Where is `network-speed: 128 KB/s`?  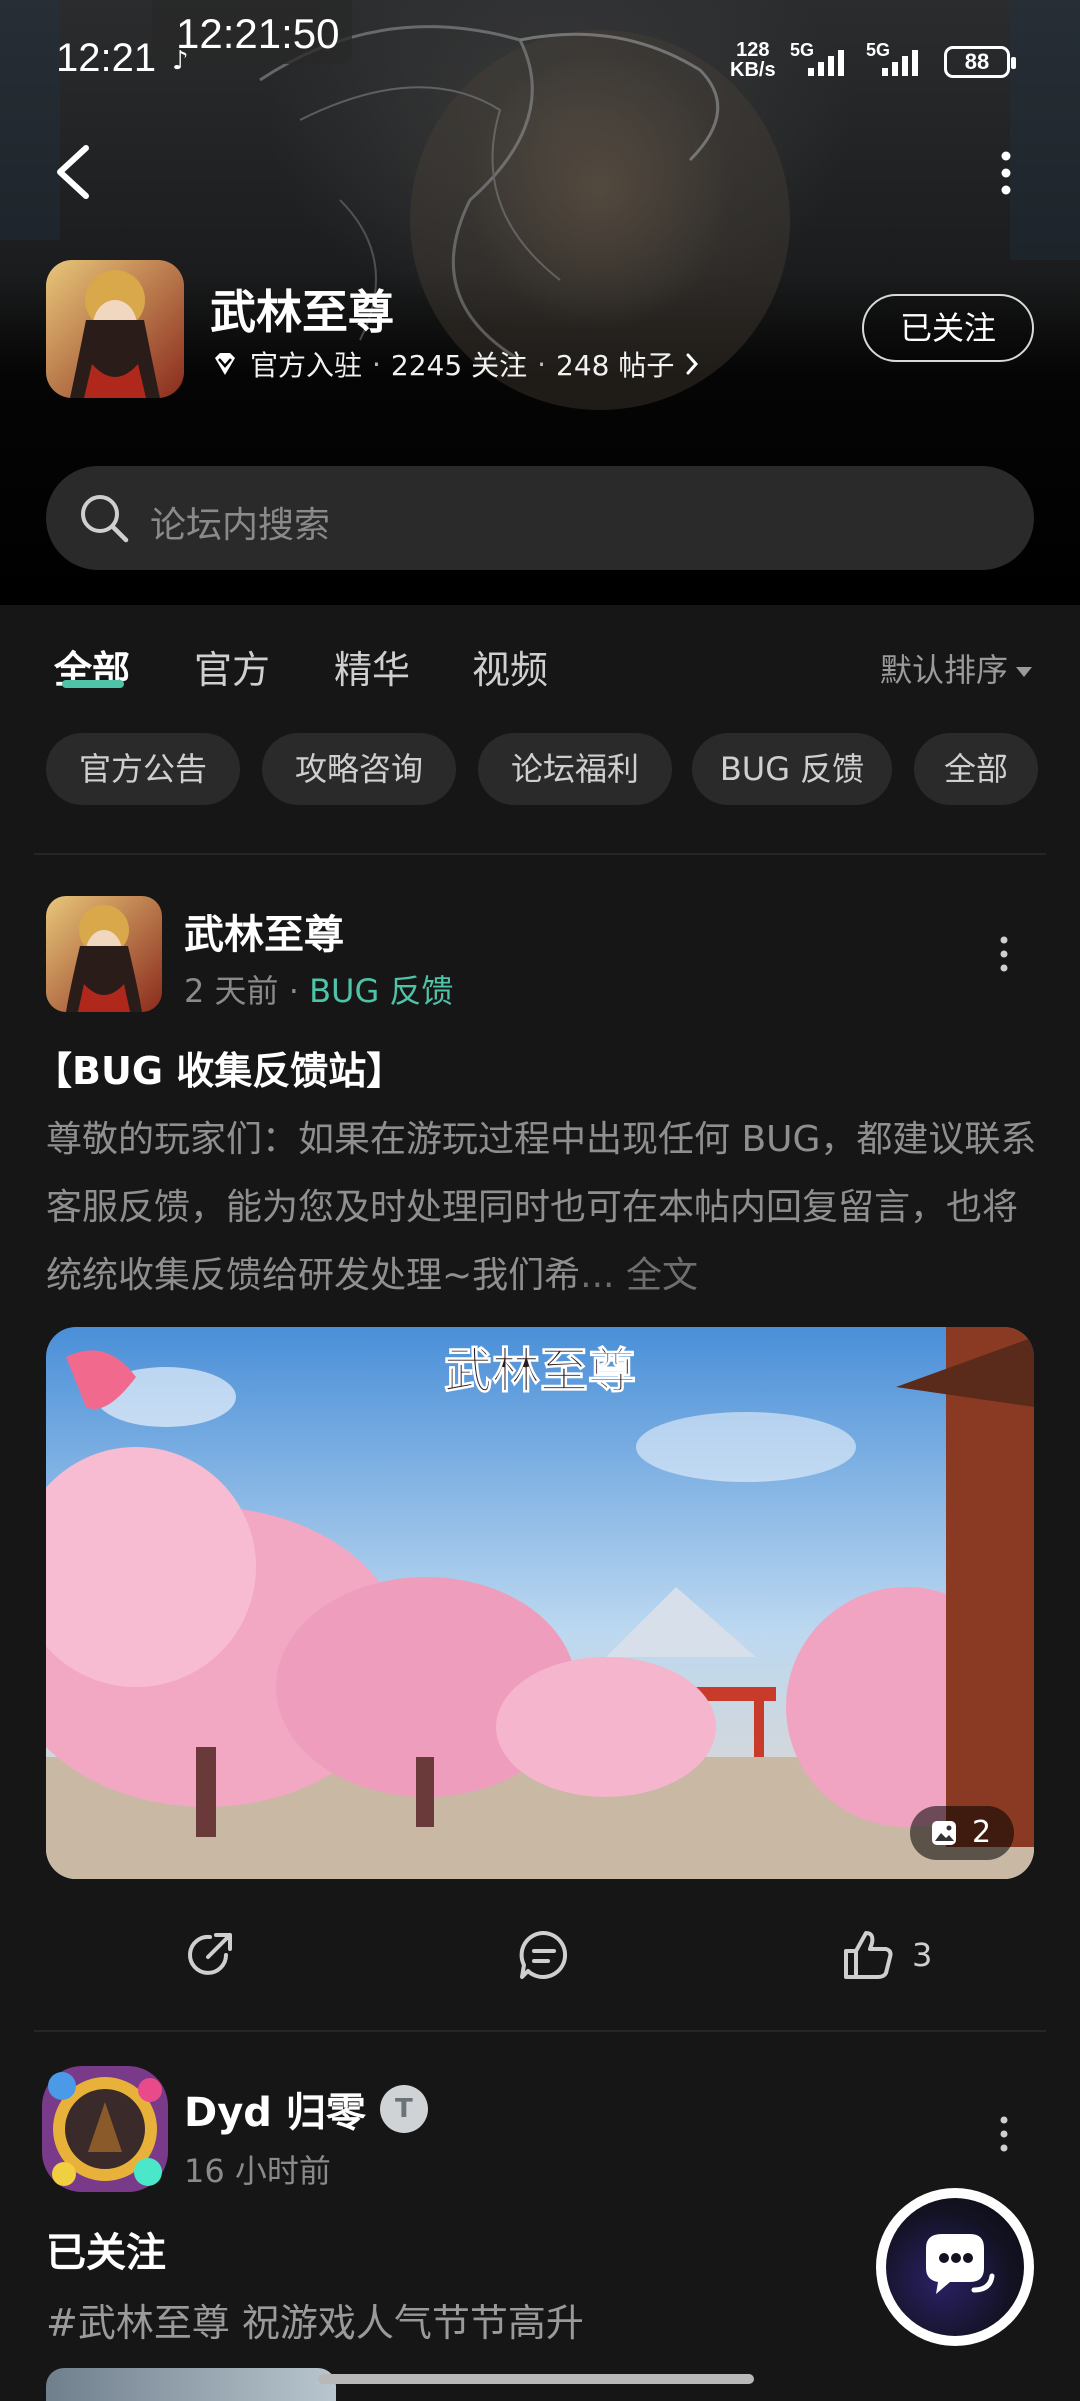 network-speed: 128 KB/s is located at coordinates (753, 60).